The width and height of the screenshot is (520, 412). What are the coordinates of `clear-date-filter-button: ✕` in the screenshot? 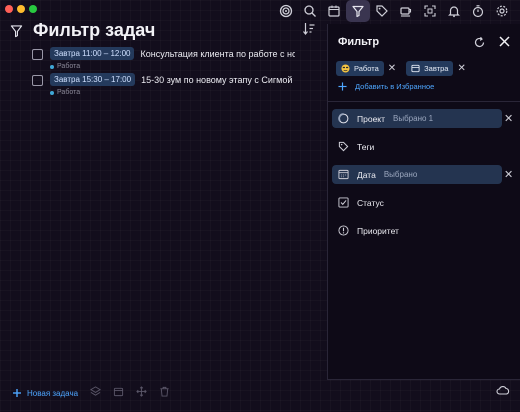 It's located at (508, 174).